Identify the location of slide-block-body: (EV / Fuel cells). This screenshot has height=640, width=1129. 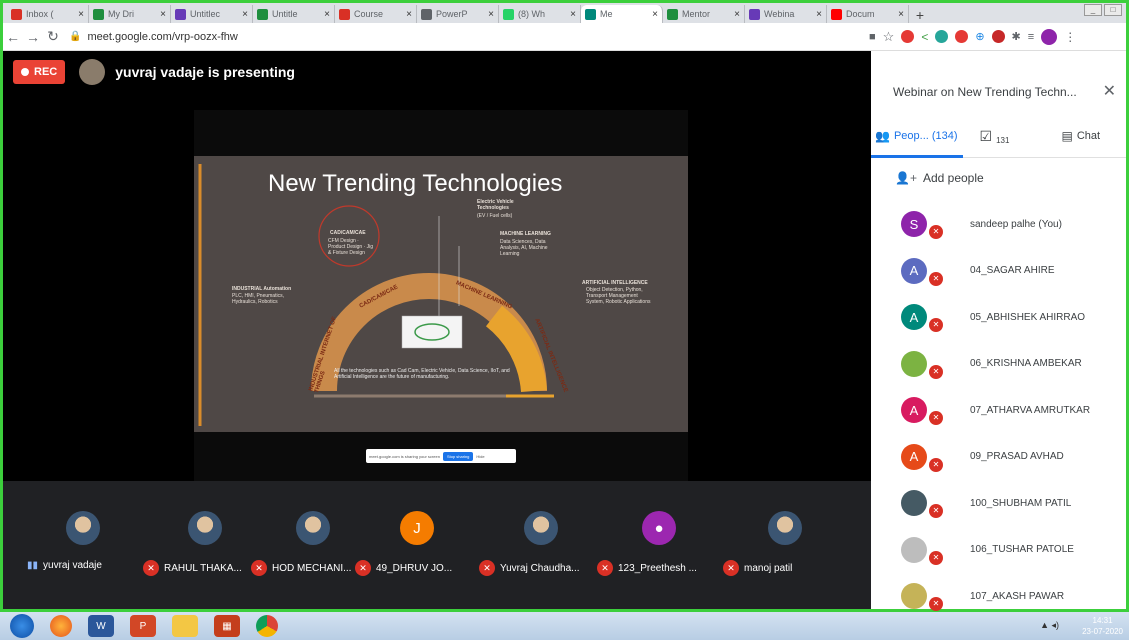
(495, 216).